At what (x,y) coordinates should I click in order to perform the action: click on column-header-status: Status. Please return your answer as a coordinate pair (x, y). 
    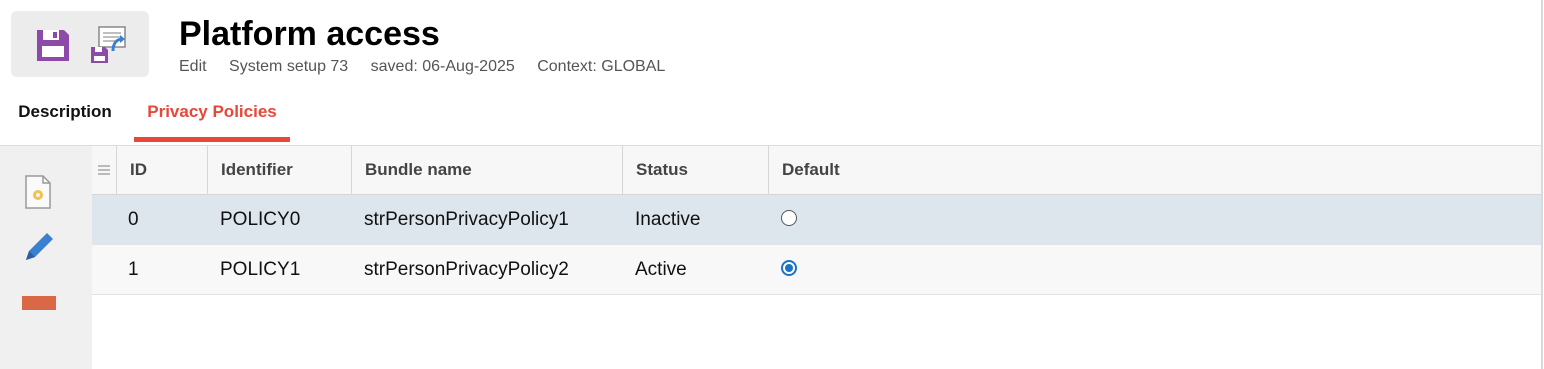
    Looking at the image, I should click on (695, 170).